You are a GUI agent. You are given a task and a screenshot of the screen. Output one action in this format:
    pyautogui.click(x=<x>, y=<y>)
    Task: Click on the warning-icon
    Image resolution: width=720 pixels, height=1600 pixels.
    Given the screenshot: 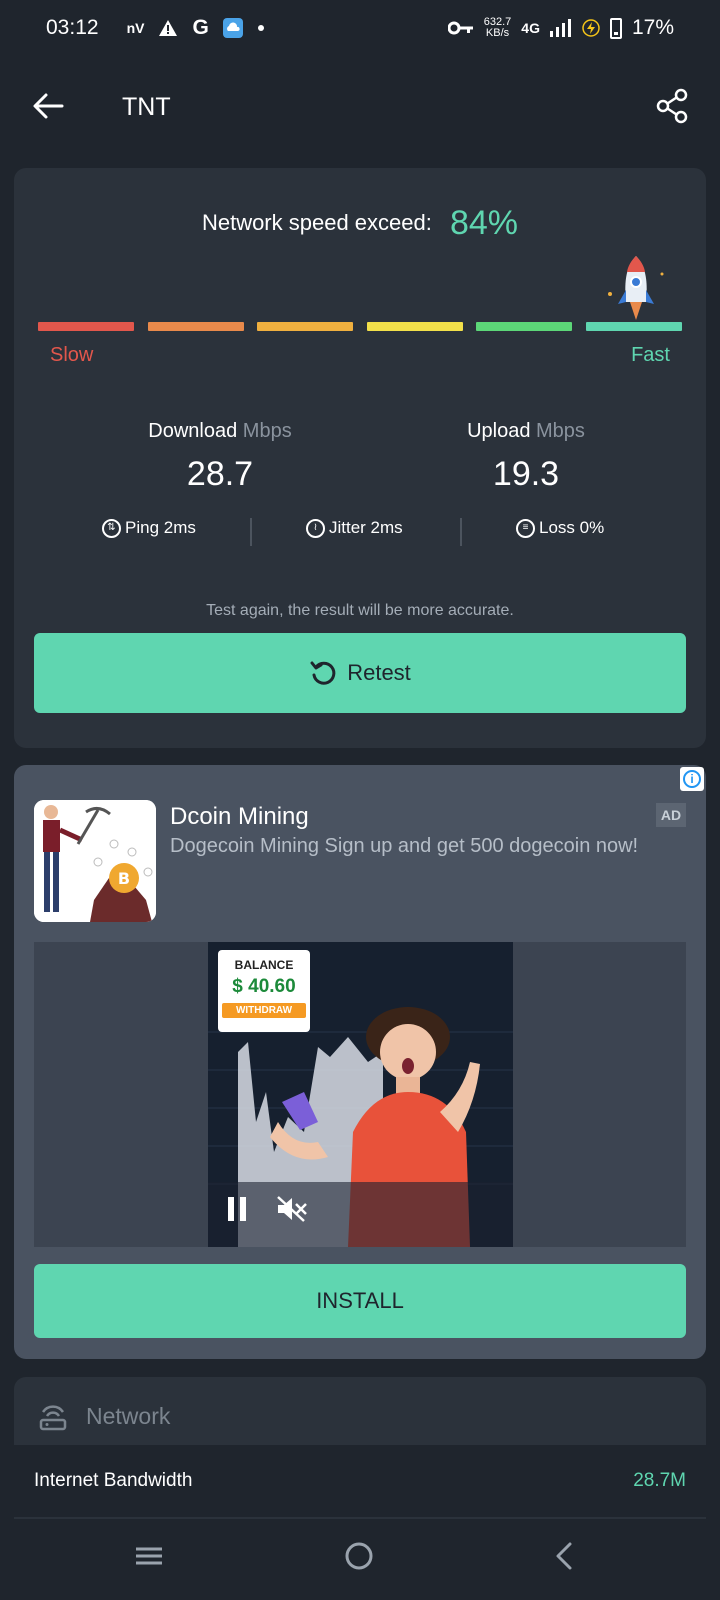 What is the action you would take?
    pyautogui.click(x=168, y=28)
    